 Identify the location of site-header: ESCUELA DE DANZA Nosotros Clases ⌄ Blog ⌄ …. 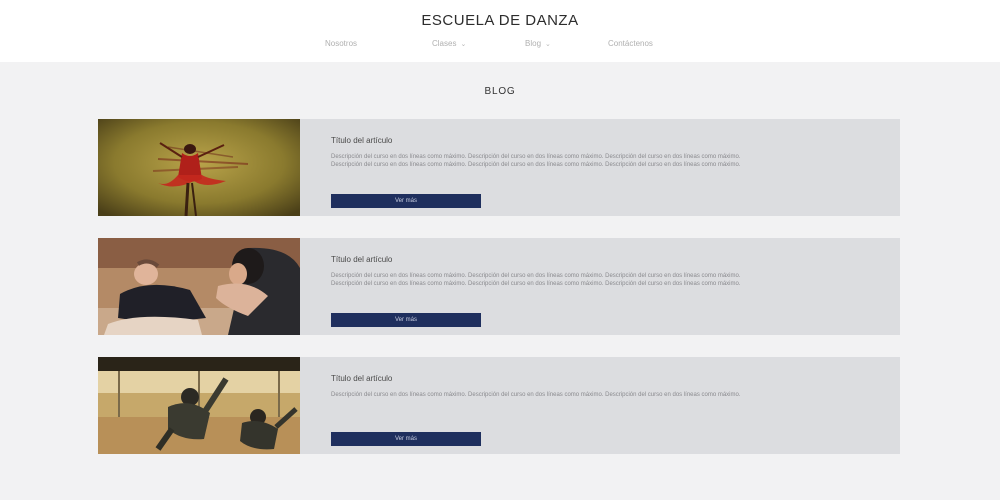
(500, 31).